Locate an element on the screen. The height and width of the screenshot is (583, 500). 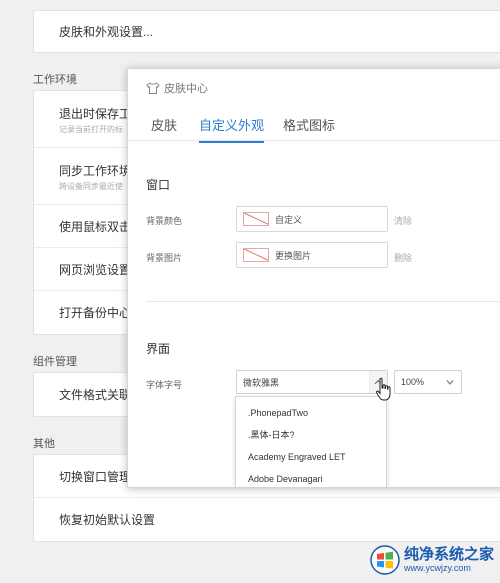
watermark-url: www.ycwjzy.com is located at coordinates (437, 568).